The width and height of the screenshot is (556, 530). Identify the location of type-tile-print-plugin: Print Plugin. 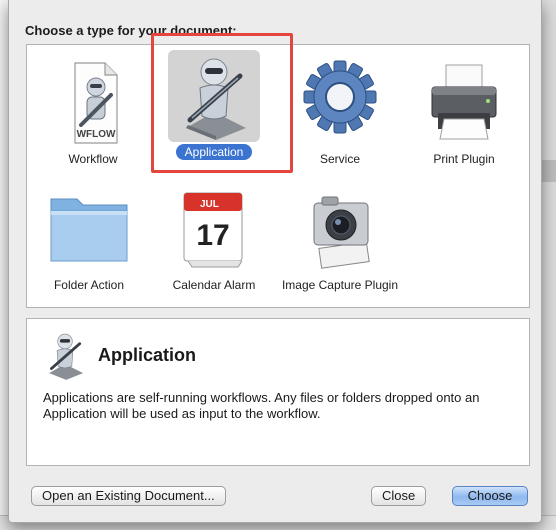
(464, 112).